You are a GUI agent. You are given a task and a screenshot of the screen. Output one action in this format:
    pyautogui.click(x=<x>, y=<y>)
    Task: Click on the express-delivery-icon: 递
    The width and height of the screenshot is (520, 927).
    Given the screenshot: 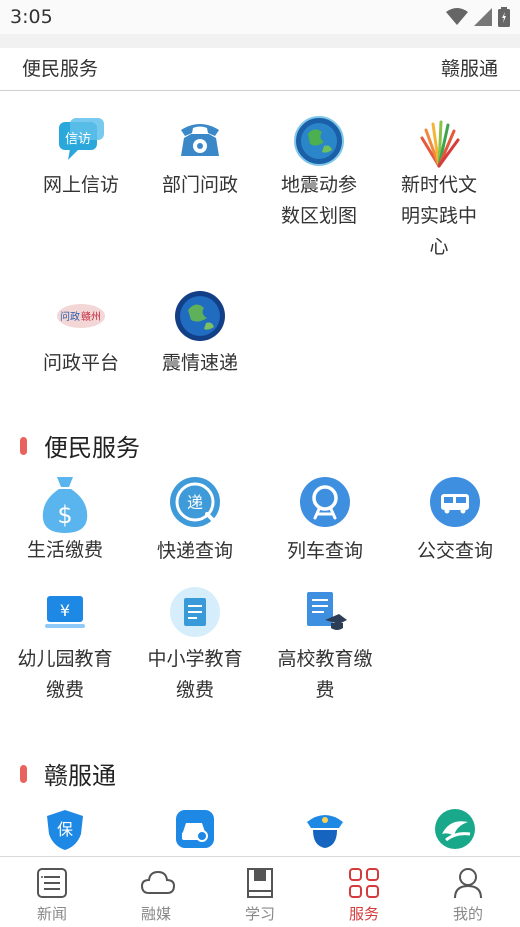 What is the action you would take?
    pyautogui.click(x=195, y=502)
    